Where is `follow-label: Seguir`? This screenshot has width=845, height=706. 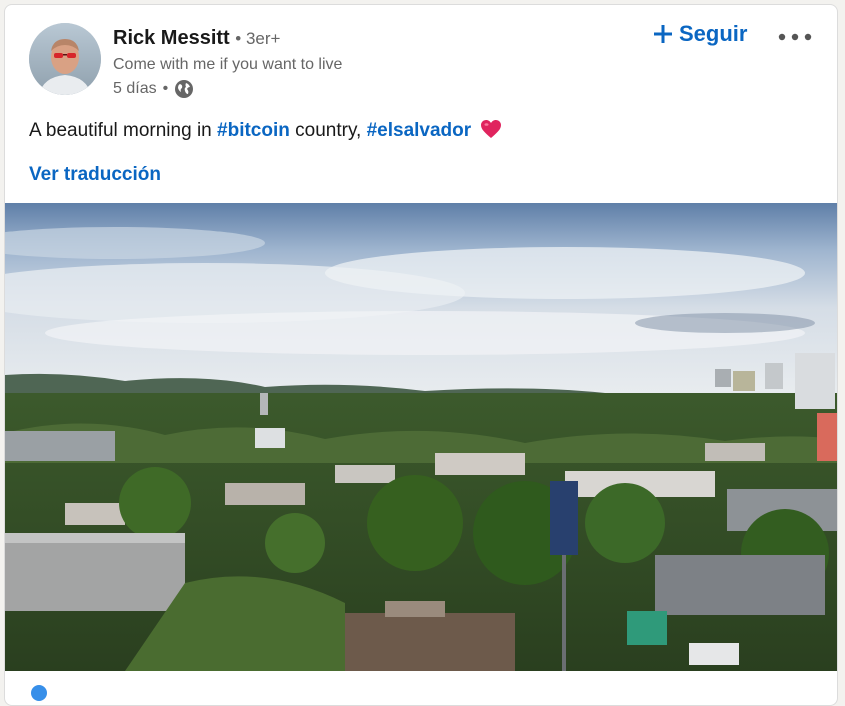
follow-label: Seguir is located at coordinates (713, 33).